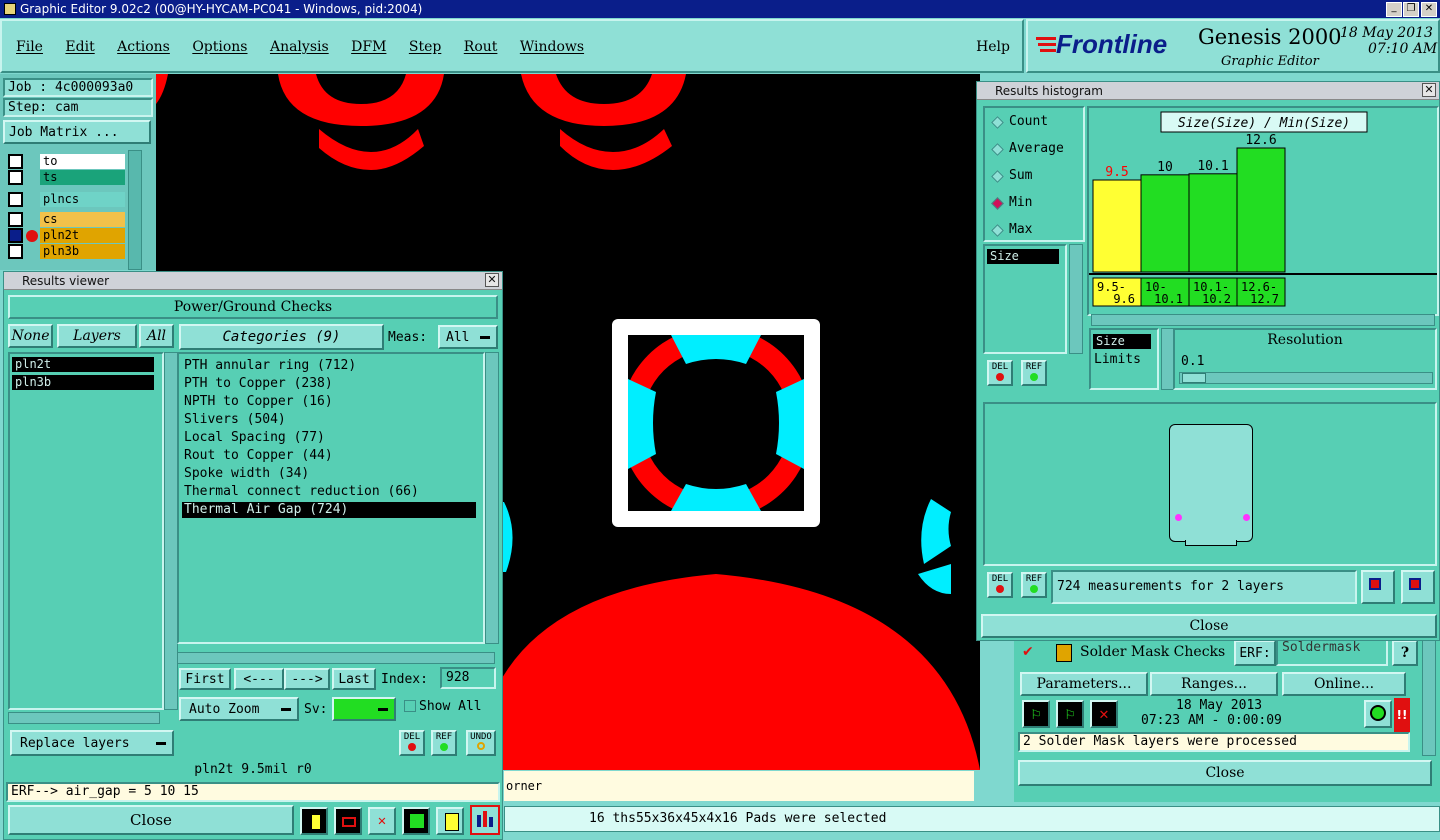 Image resolution: width=1440 pixels, height=840 pixels. What do you see at coordinates (15, 177) in the screenshot?
I see `layer-checkbox-ts` at bounding box center [15, 177].